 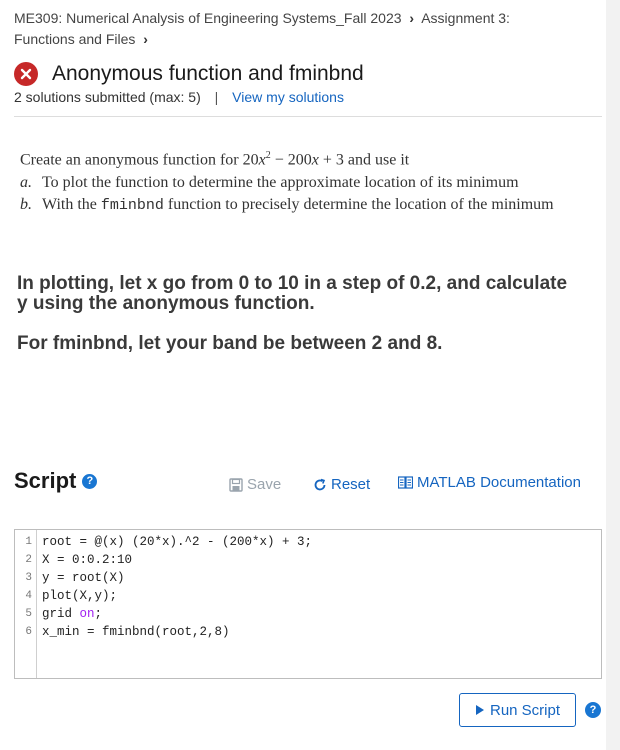 I want to click on book-icon, so click(x=405, y=482).